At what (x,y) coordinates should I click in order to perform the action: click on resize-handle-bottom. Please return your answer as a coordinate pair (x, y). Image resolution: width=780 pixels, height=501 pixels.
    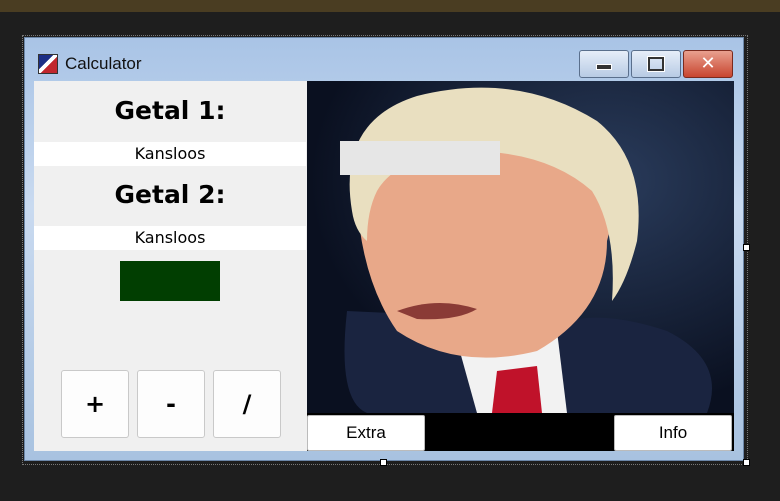
    Looking at the image, I should click on (383, 462).